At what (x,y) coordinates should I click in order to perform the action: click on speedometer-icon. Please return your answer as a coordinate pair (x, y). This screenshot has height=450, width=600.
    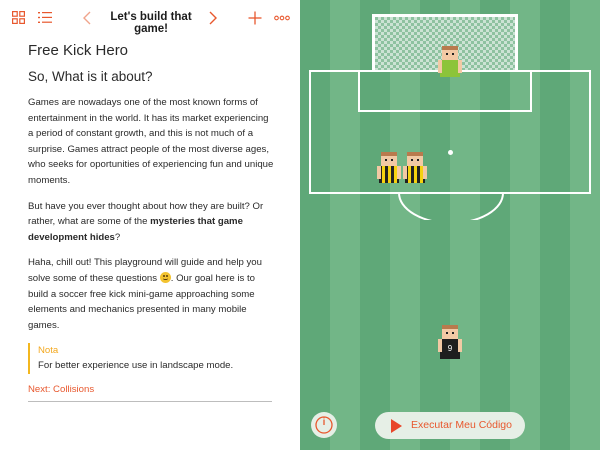
    Looking at the image, I should click on (324, 425).